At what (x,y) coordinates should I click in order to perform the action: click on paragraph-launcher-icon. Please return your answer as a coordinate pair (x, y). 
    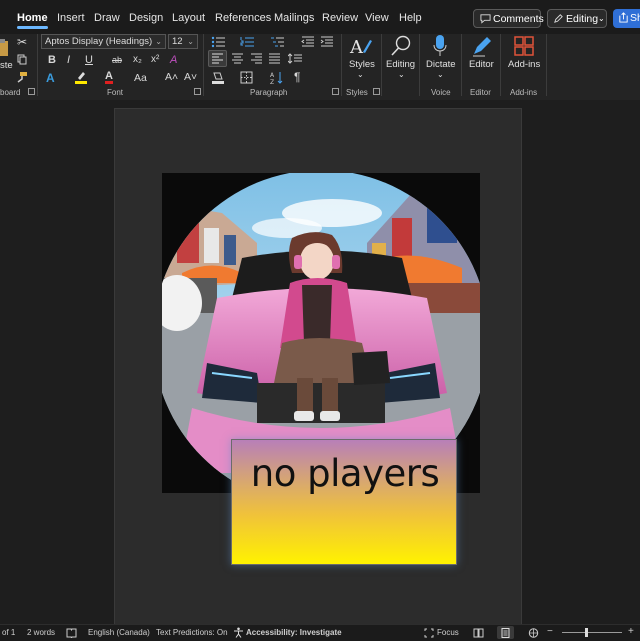
    Looking at the image, I should click on (335, 91).